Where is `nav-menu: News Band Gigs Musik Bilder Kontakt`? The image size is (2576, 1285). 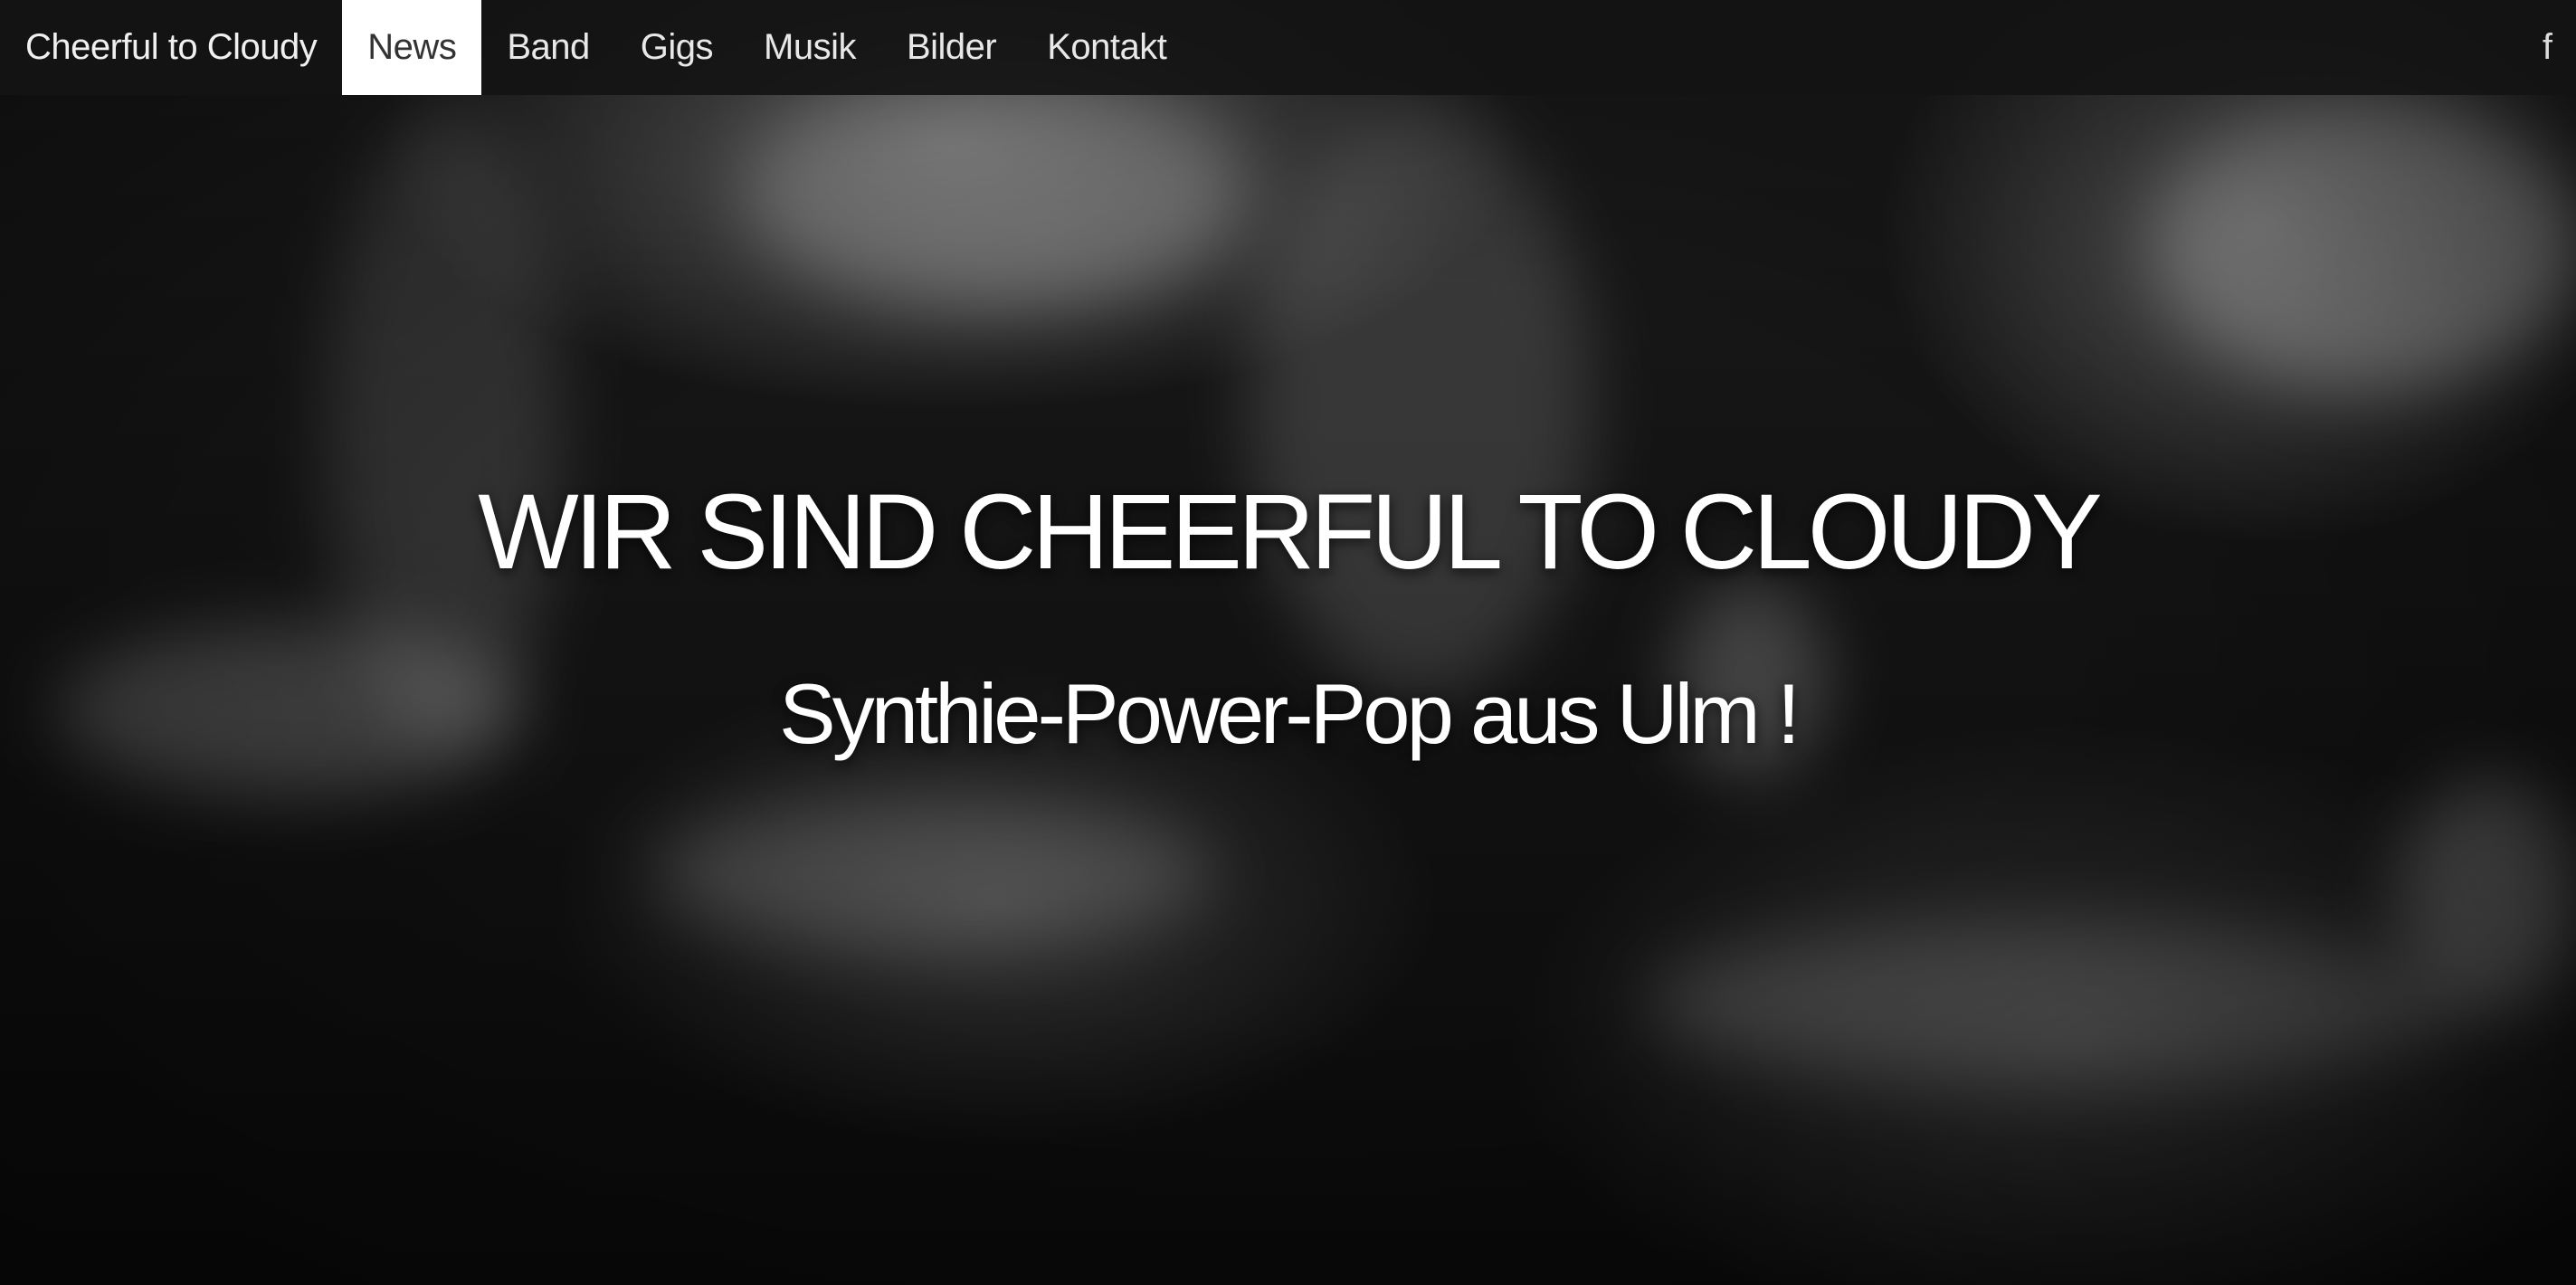 nav-menu: News Band Gigs Musik Bilder Kontakt is located at coordinates (767, 48).